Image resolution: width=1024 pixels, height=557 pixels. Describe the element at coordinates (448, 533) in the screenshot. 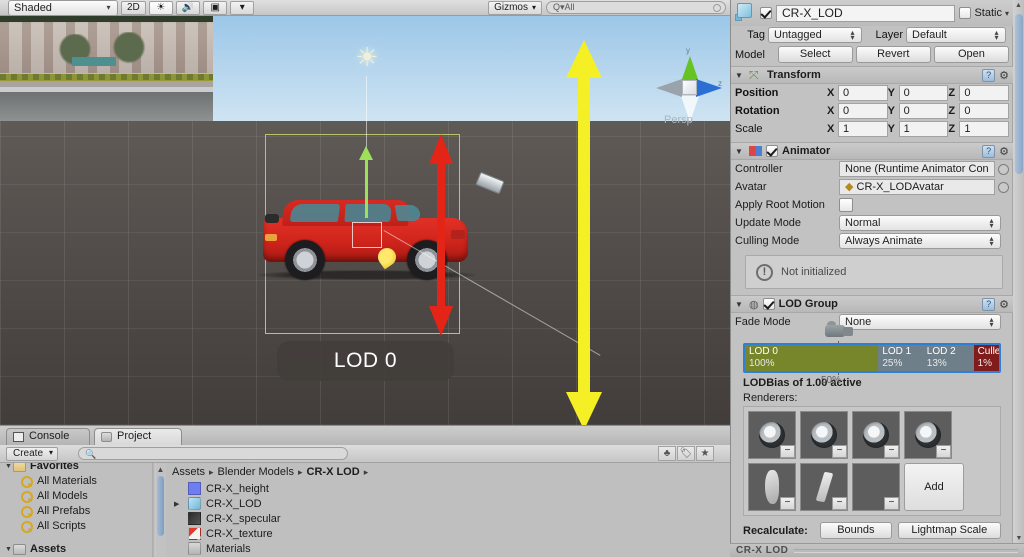

I see `asset-row: CR-X_texture` at that location.